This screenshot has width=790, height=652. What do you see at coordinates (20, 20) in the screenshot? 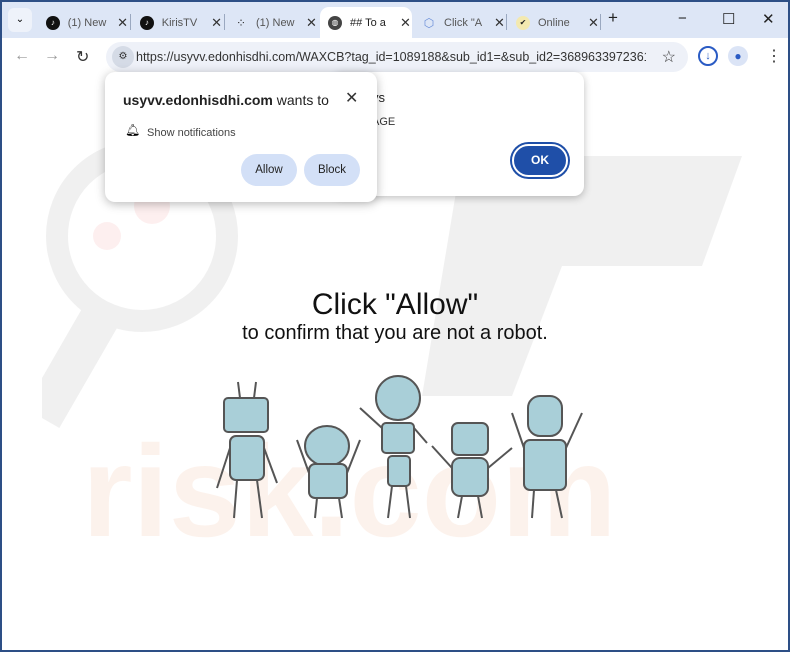
I see `tab-search-button: ⌄` at bounding box center [20, 20].